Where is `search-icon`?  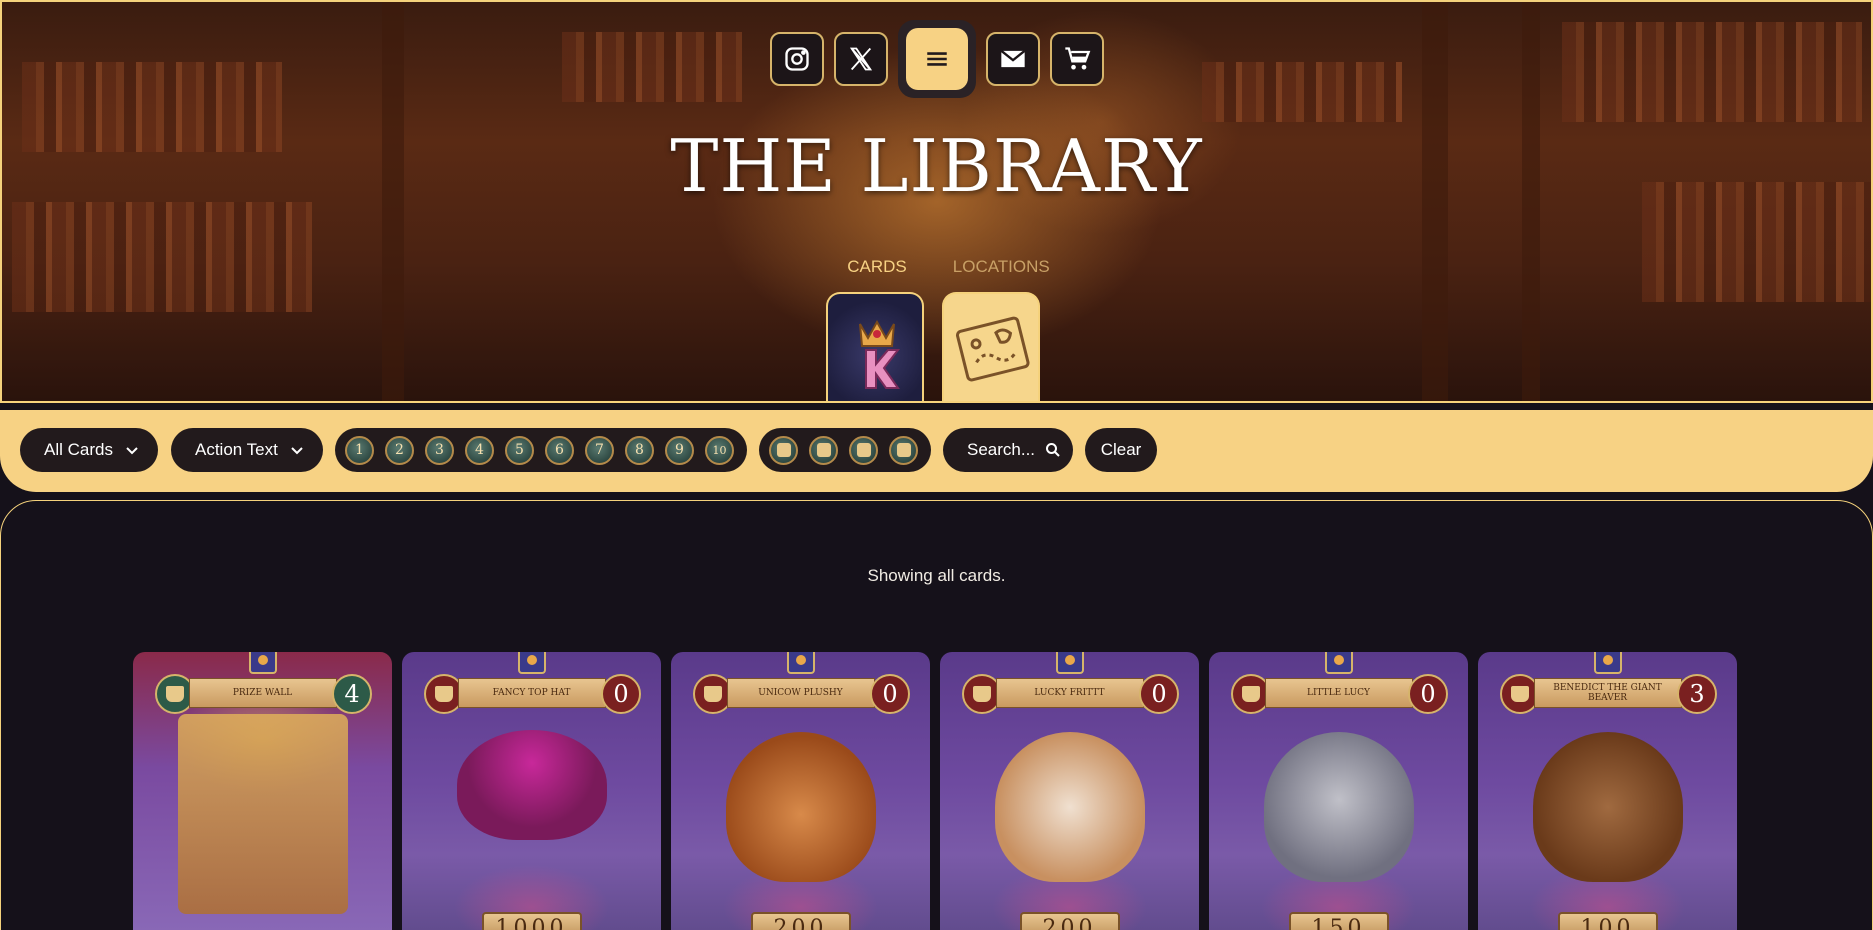
search-icon is located at coordinates (1053, 450).